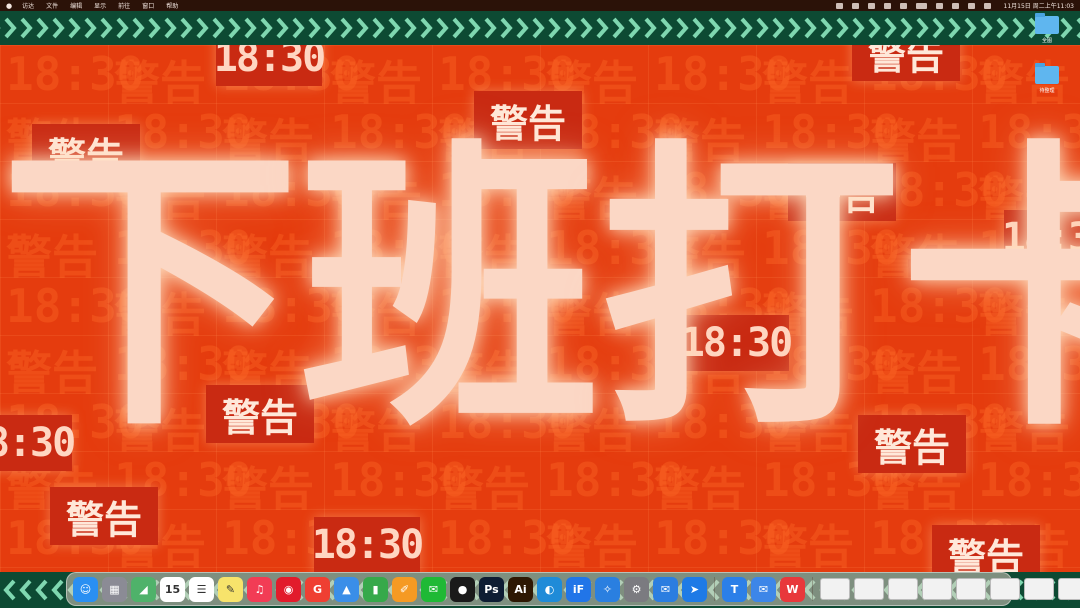 Image resolution: width=1080 pixels, height=608 pixels. What do you see at coordinates (607, 589) in the screenshot?
I see `dock-safari-icon: ✧` at bounding box center [607, 589].